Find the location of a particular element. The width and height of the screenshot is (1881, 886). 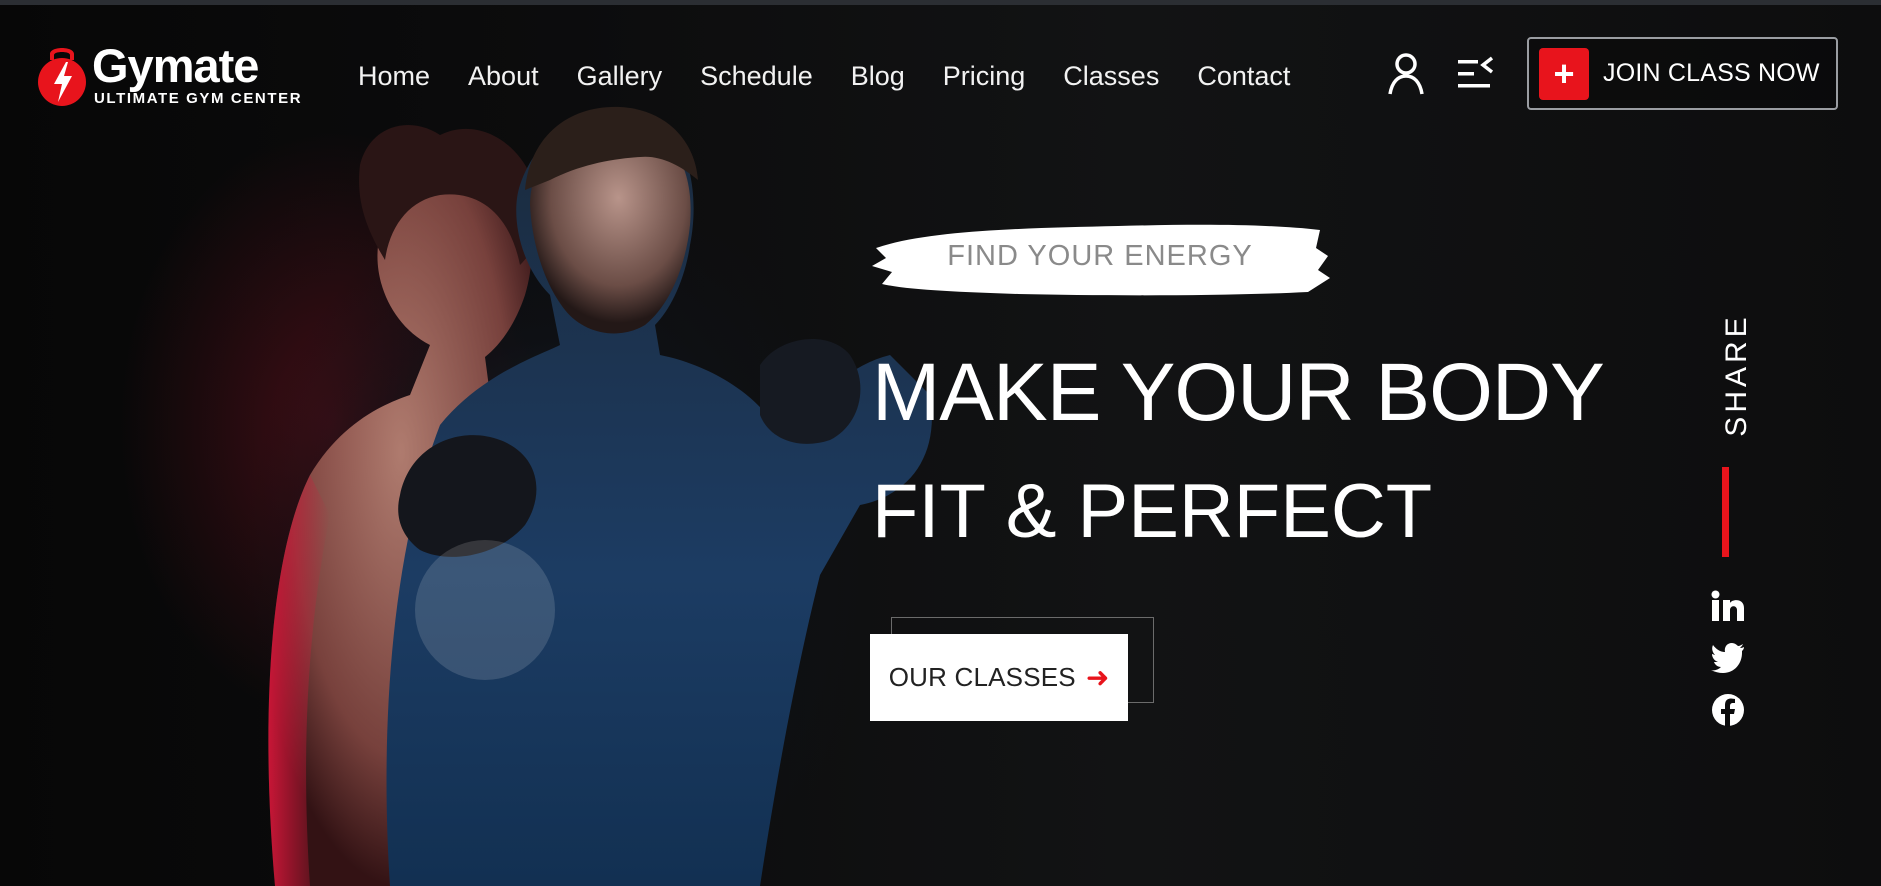

share-divider is located at coordinates (1725, 512).